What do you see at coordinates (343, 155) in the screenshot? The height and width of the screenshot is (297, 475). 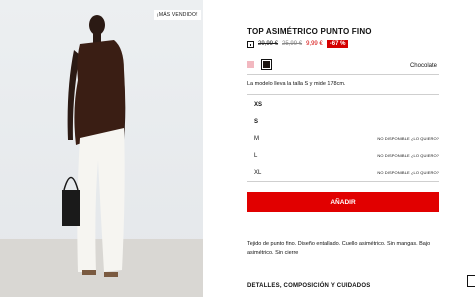 I see `size-option-l: L NO DISPONIBLE ¿LO QUIERO?` at bounding box center [343, 155].